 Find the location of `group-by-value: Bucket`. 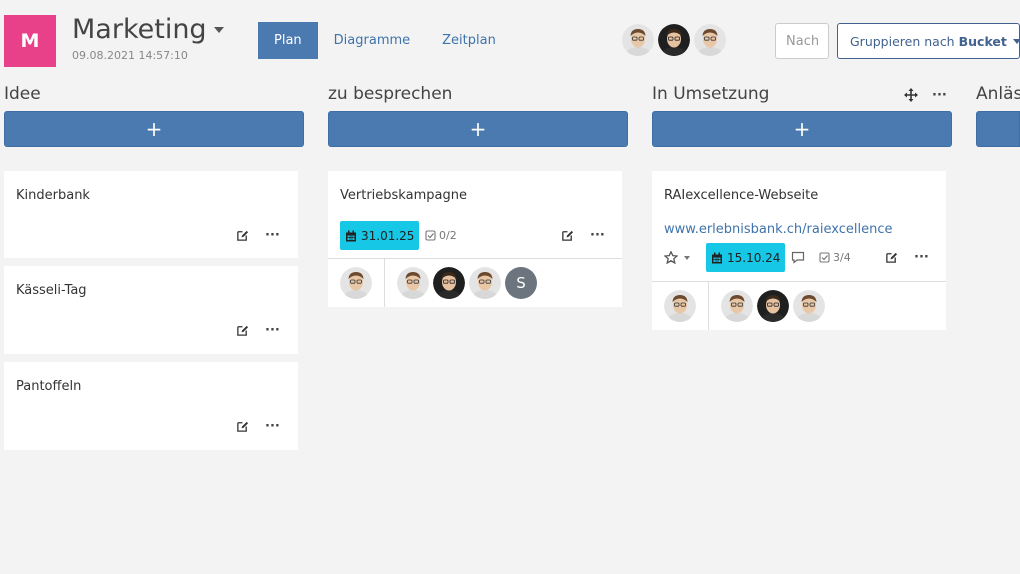

group-by-value: Bucket is located at coordinates (982, 41).